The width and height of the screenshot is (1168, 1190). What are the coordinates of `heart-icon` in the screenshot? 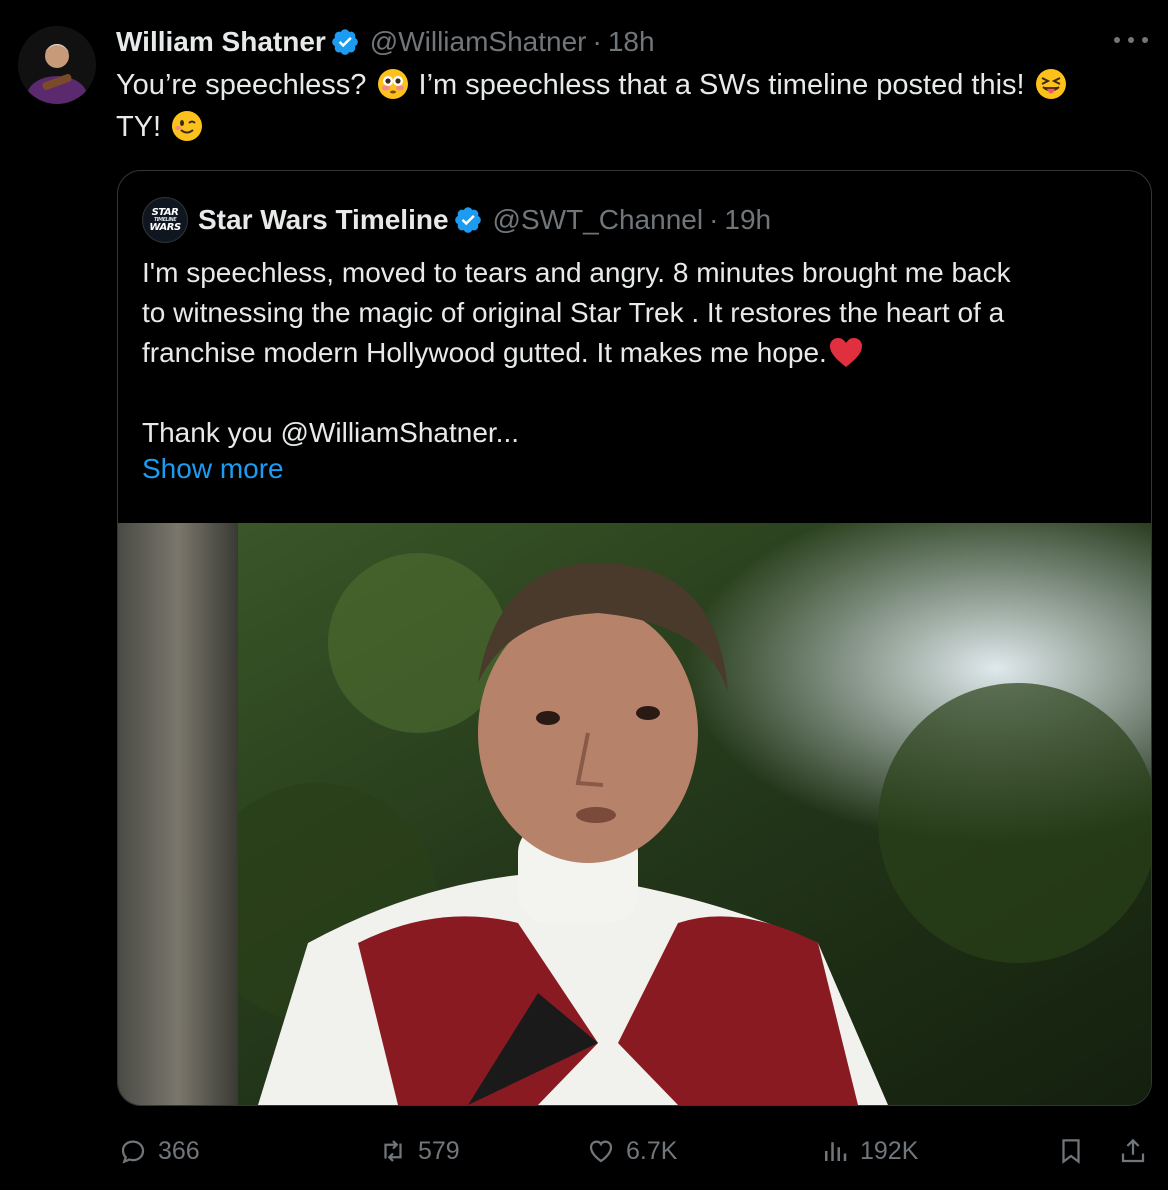 It's located at (601, 1151).